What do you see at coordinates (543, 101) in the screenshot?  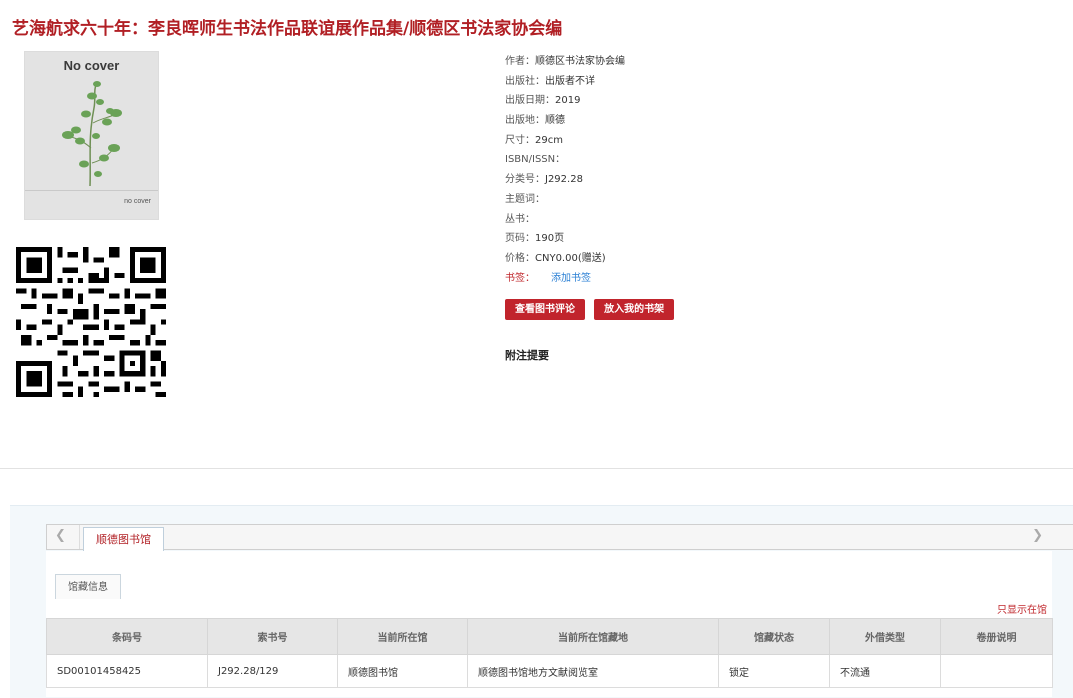 I see `meta-pub-date: 出版日期：2019` at bounding box center [543, 101].